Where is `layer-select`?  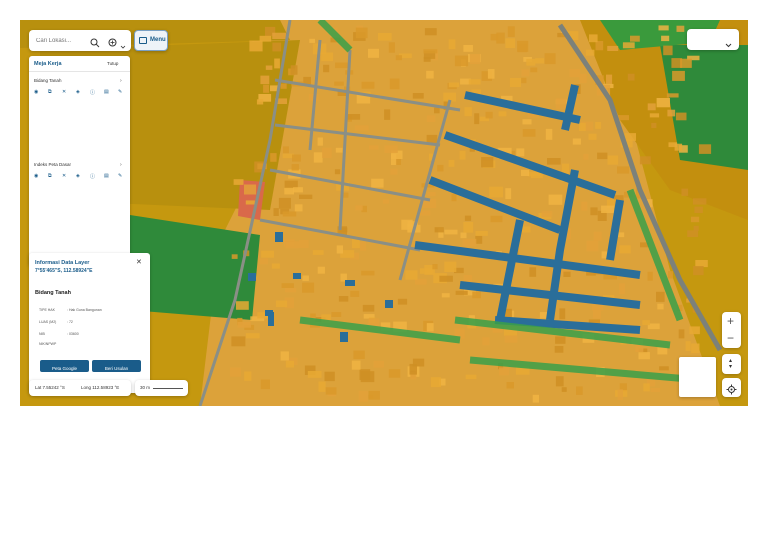 layer-select is located at coordinates (713, 39).